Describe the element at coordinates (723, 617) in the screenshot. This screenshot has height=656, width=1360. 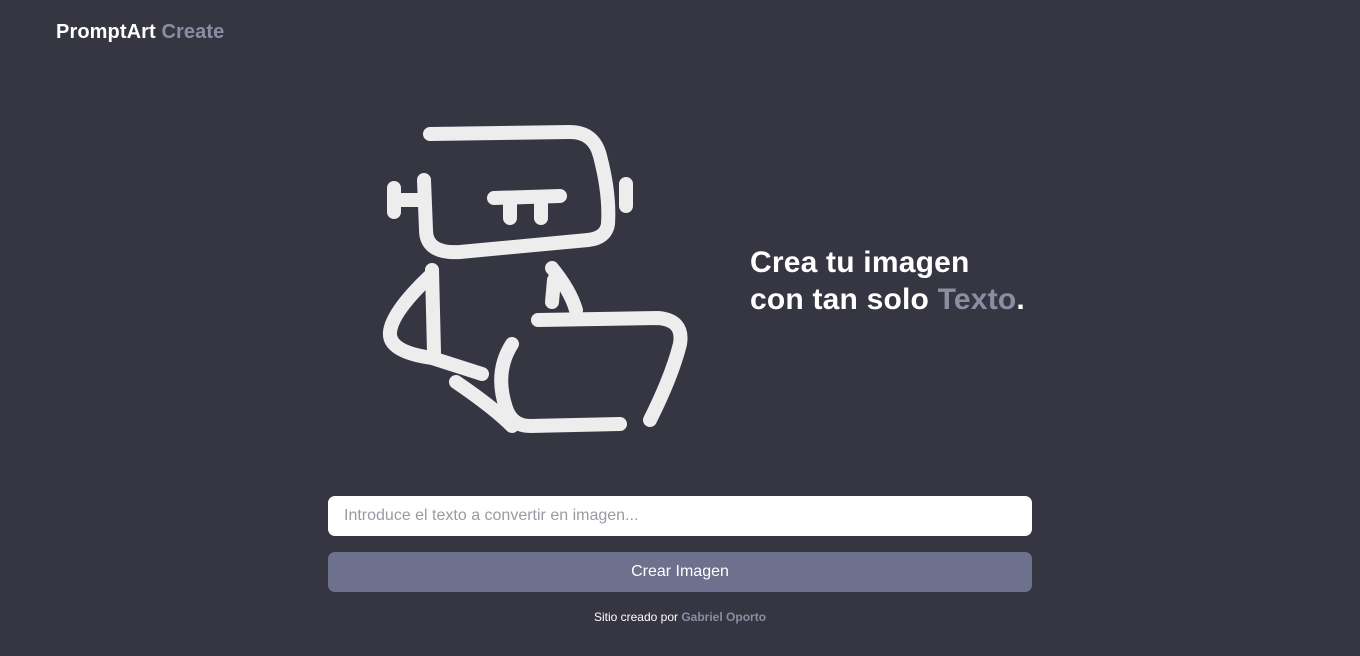
I see `author-link: Gabriel Oporto` at that location.